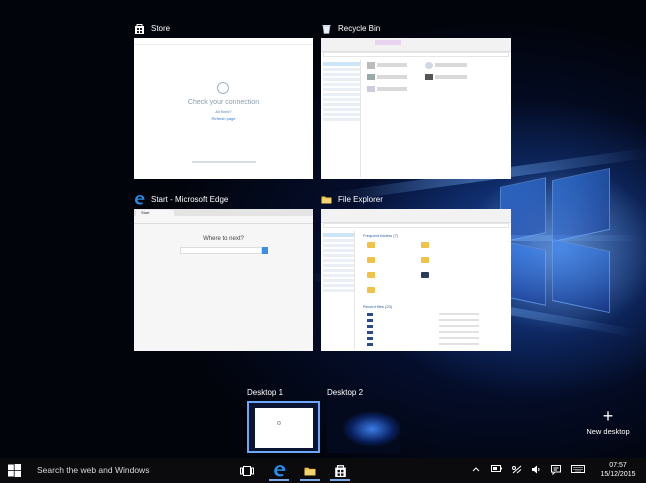  What do you see at coordinates (416, 280) in the screenshot?
I see `window-thumbnail: Frequent folders (7) Recent files (20)` at bounding box center [416, 280].